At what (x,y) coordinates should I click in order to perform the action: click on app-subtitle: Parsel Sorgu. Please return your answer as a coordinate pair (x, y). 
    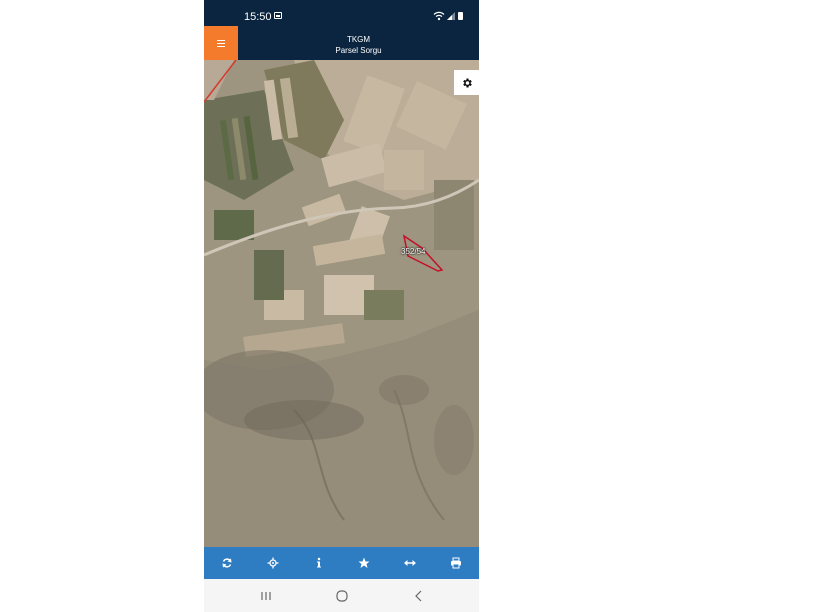
    Looking at the image, I should click on (358, 50).